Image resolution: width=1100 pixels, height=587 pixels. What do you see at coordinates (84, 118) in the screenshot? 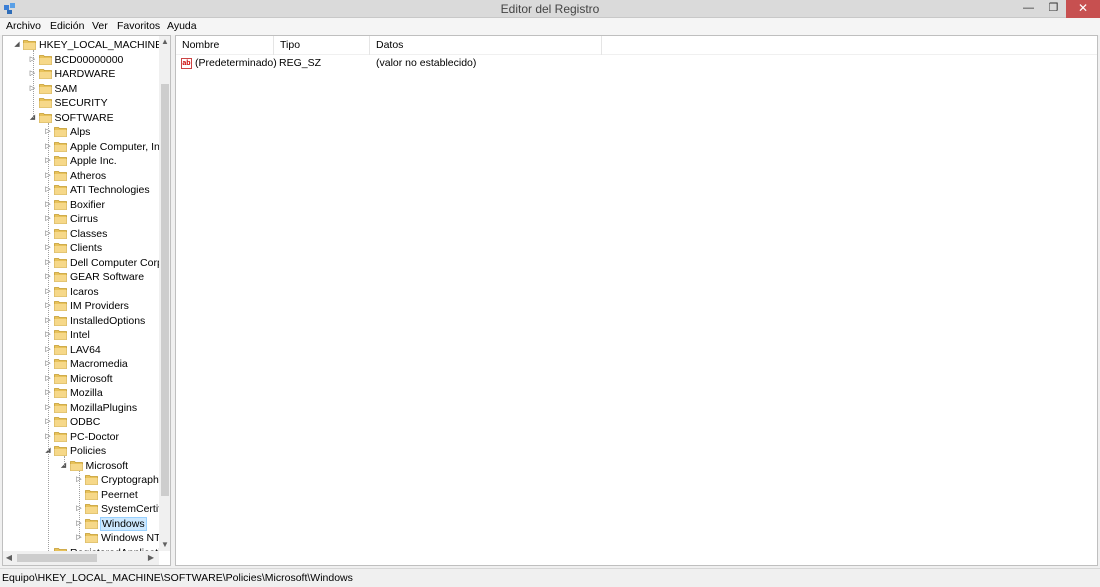
I see `tree-item-label: SOFTWARE` at bounding box center [84, 118].